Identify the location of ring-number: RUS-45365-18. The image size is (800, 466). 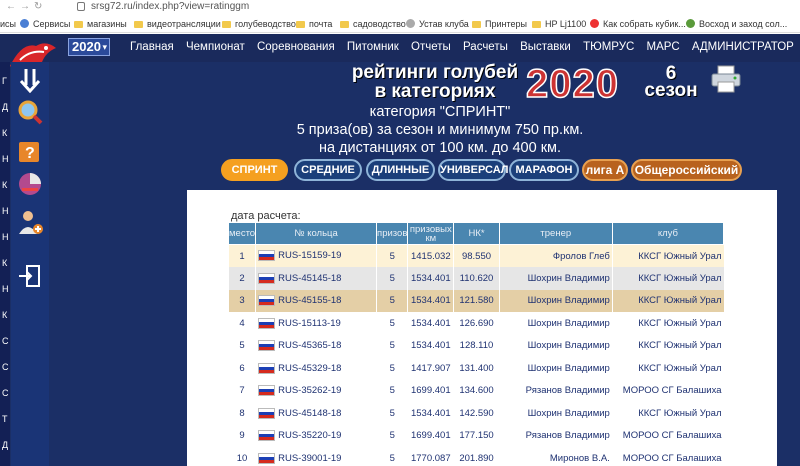
(309, 345).